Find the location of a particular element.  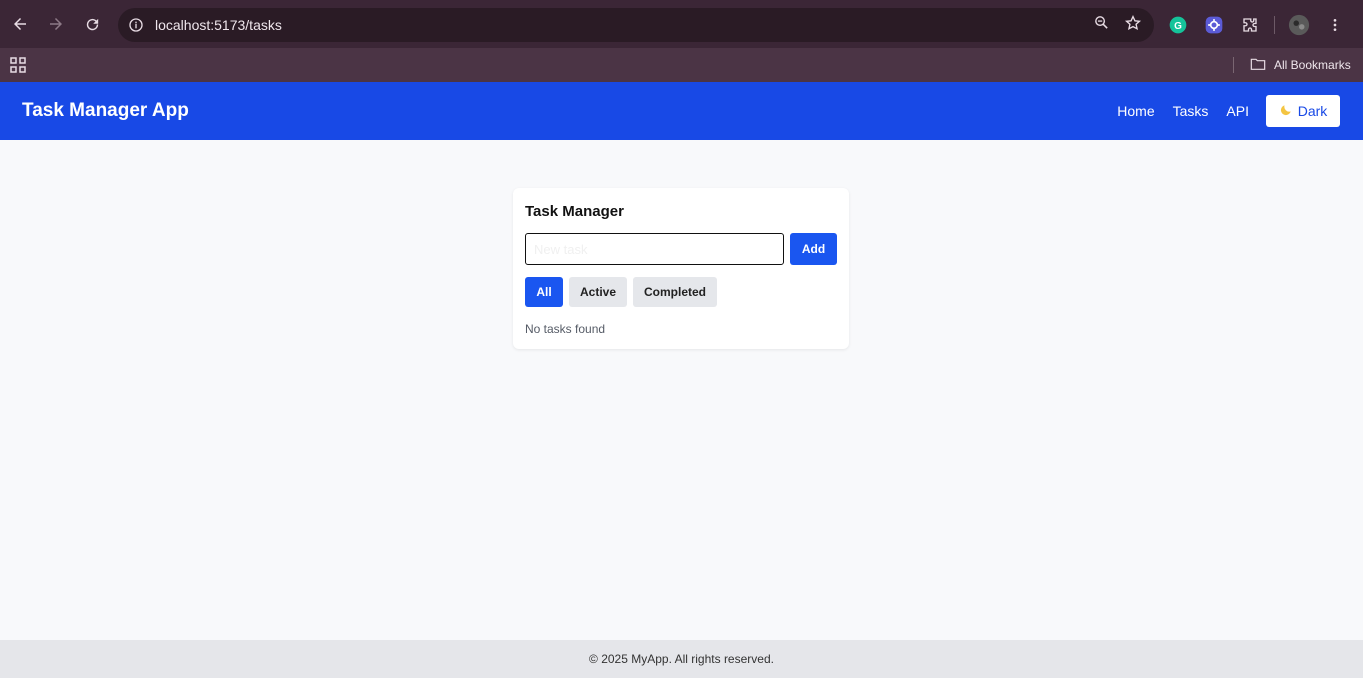

filter-active-button: Active is located at coordinates (598, 292).